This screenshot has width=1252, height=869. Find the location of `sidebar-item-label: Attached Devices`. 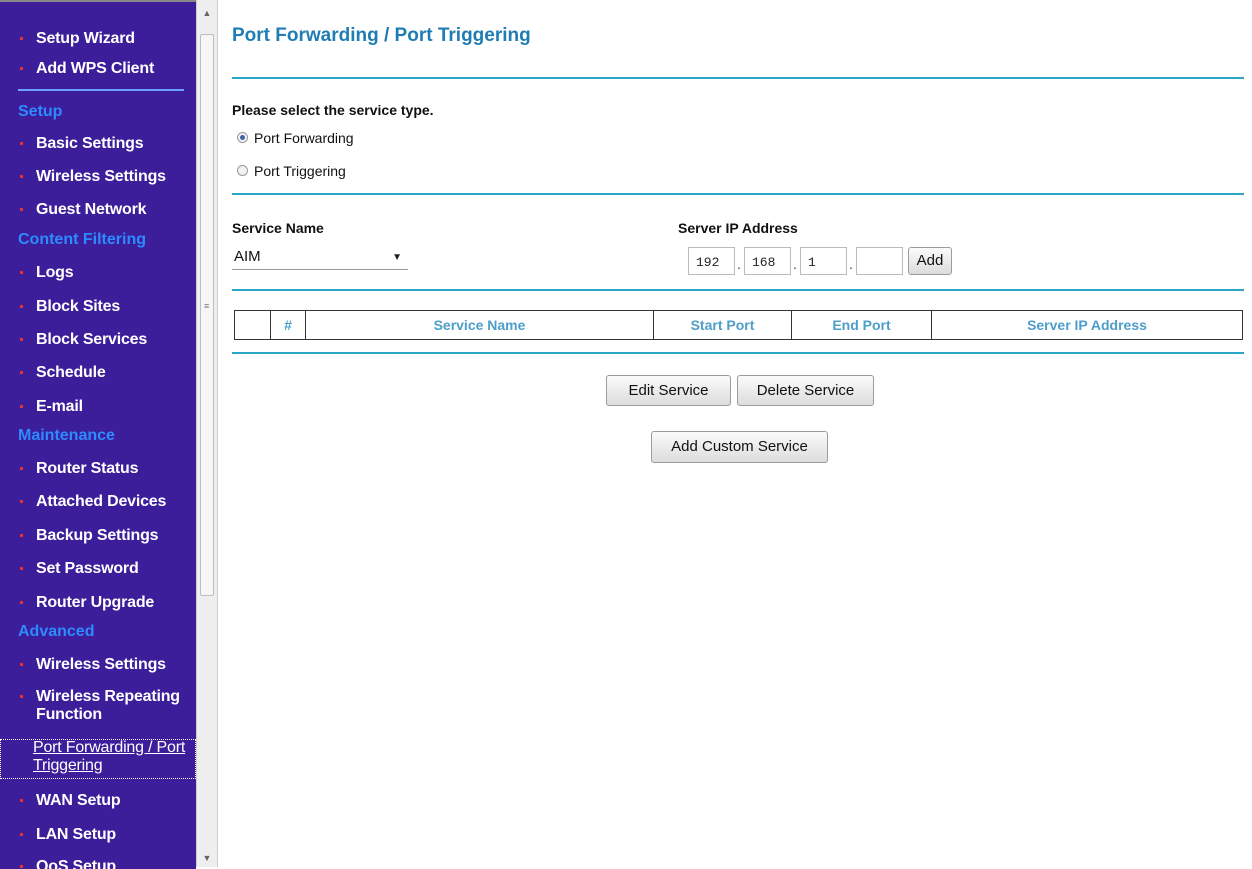

sidebar-item-label: Attached Devices is located at coordinates (101, 501).